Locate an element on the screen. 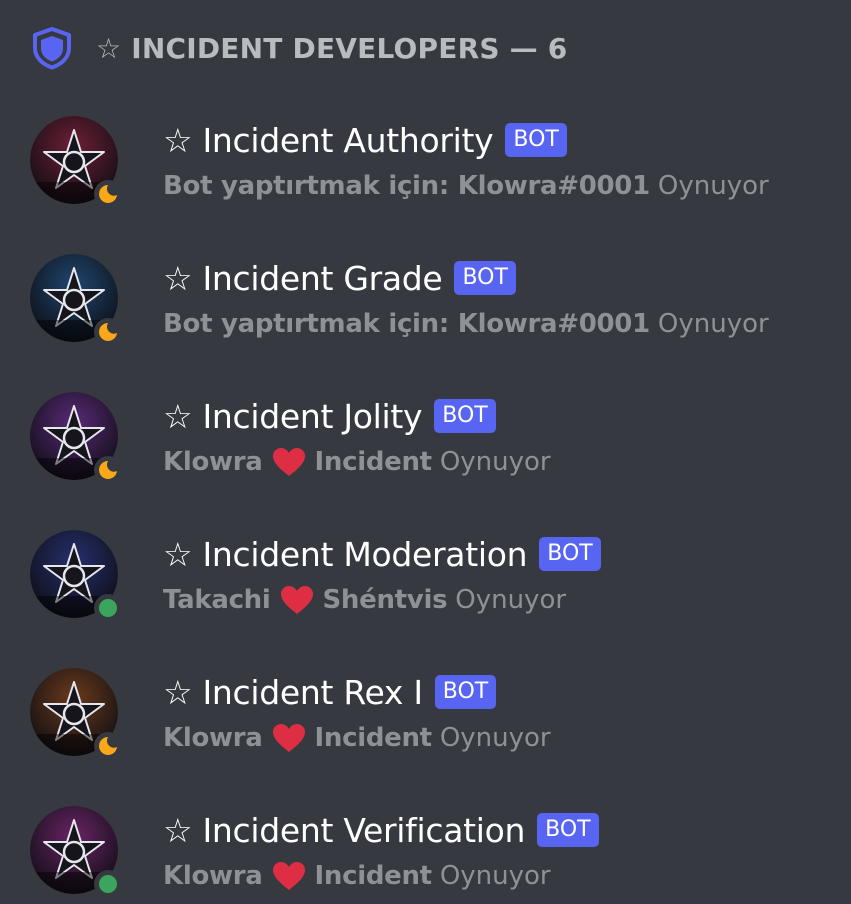  member-name: ☆ Incident Grade is located at coordinates (303, 278).